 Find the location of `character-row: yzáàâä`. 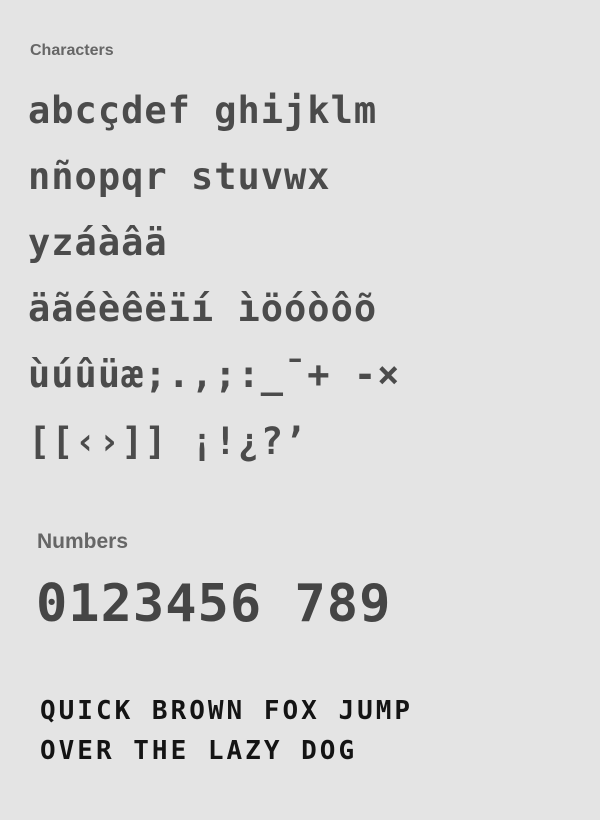

character-row: yzáàâä is located at coordinates (98, 242).